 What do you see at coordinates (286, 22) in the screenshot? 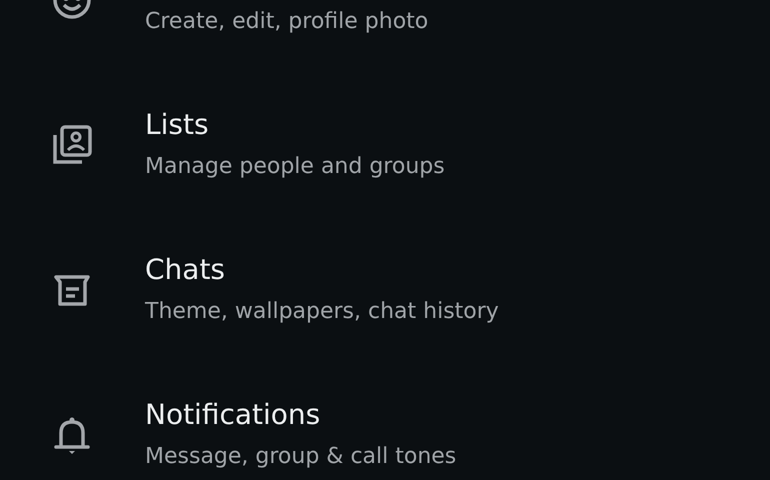
I see `settings-item-subtitle: Create, edit, profile photo` at bounding box center [286, 22].